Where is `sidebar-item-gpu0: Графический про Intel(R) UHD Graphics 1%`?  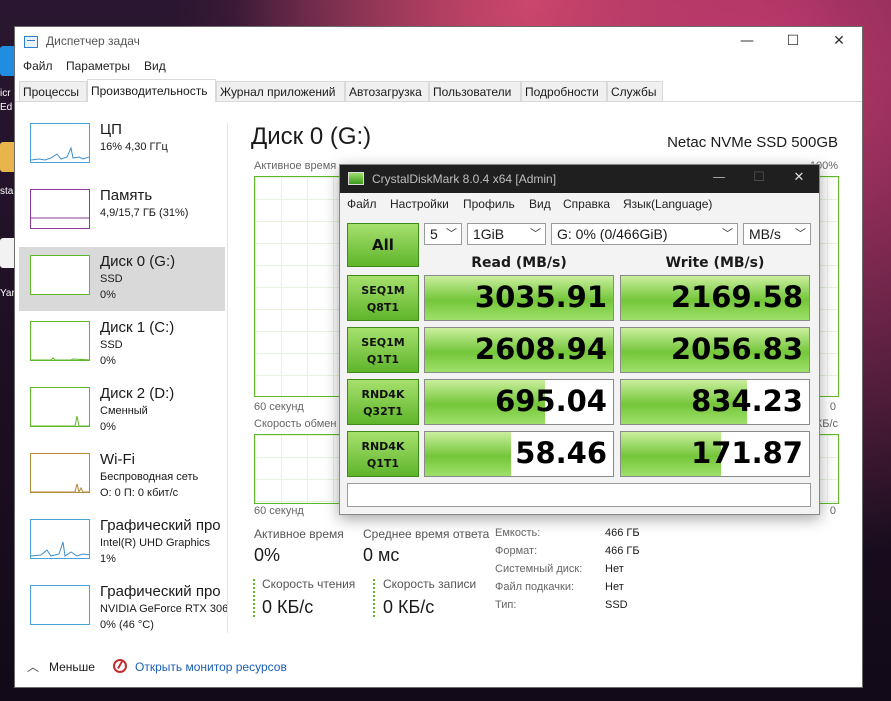 sidebar-item-gpu0: Графический про Intel(R) UHD Graphics 1% is located at coordinates (122, 543).